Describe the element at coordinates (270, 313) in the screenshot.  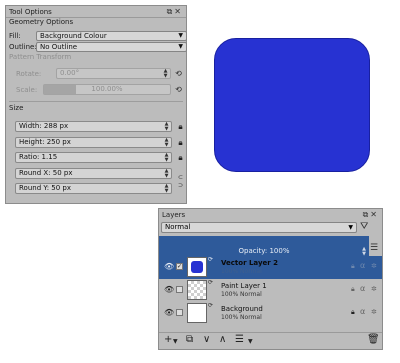
I see `layer-row: 👁︎ ⟳ Background 100% Normal 🔒︎ α ✲` at that location.